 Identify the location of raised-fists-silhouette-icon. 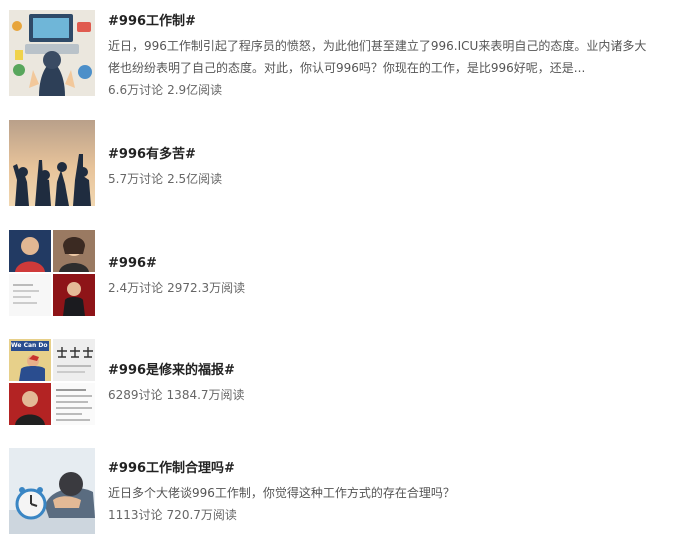
(52, 163).